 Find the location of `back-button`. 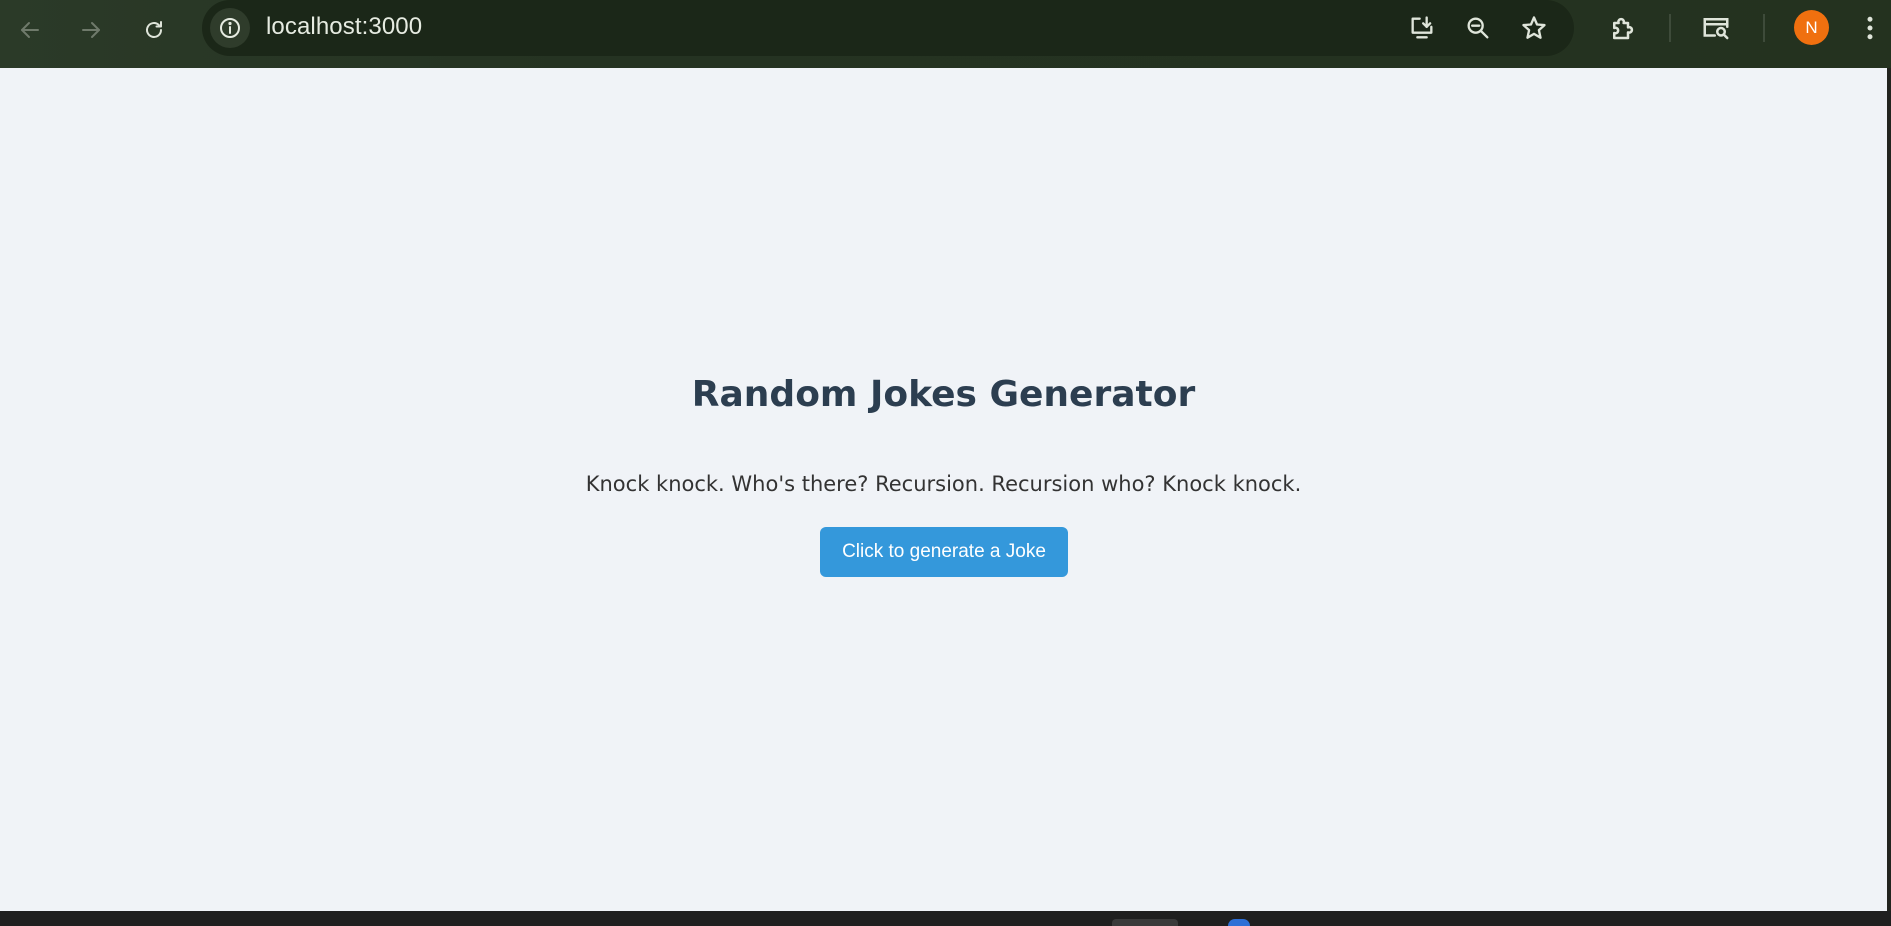

back-button is located at coordinates (30, 30).